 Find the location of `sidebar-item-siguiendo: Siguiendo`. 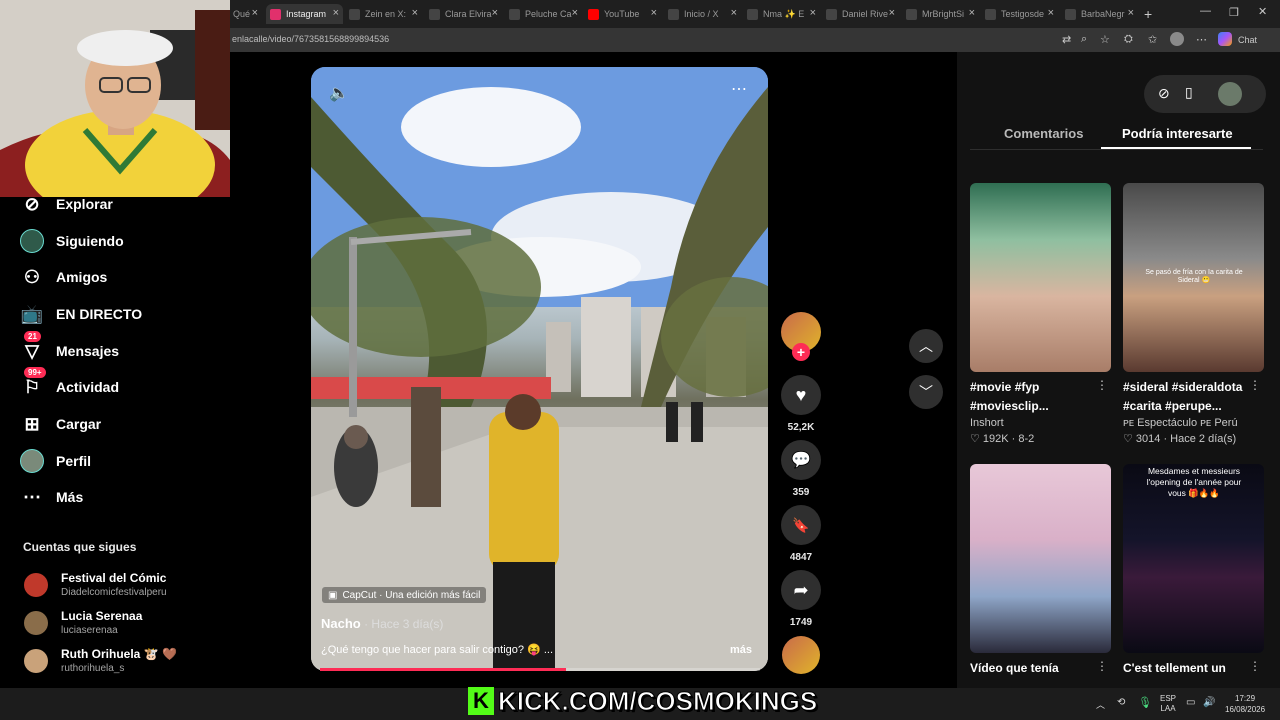

sidebar-item-siguiendo: Siguiendo is located at coordinates (72, 241).